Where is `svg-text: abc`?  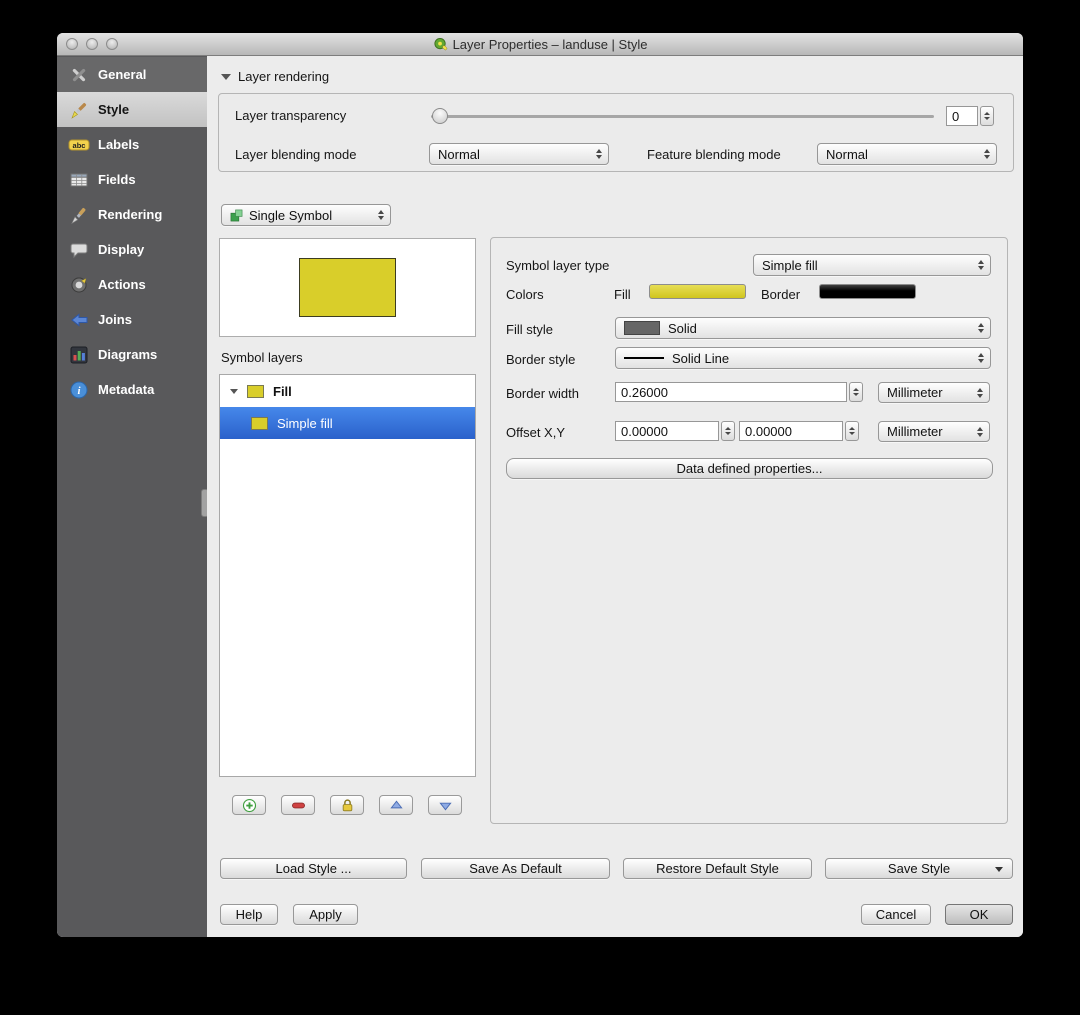
svg-text: abc is located at coordinates (79, 144).